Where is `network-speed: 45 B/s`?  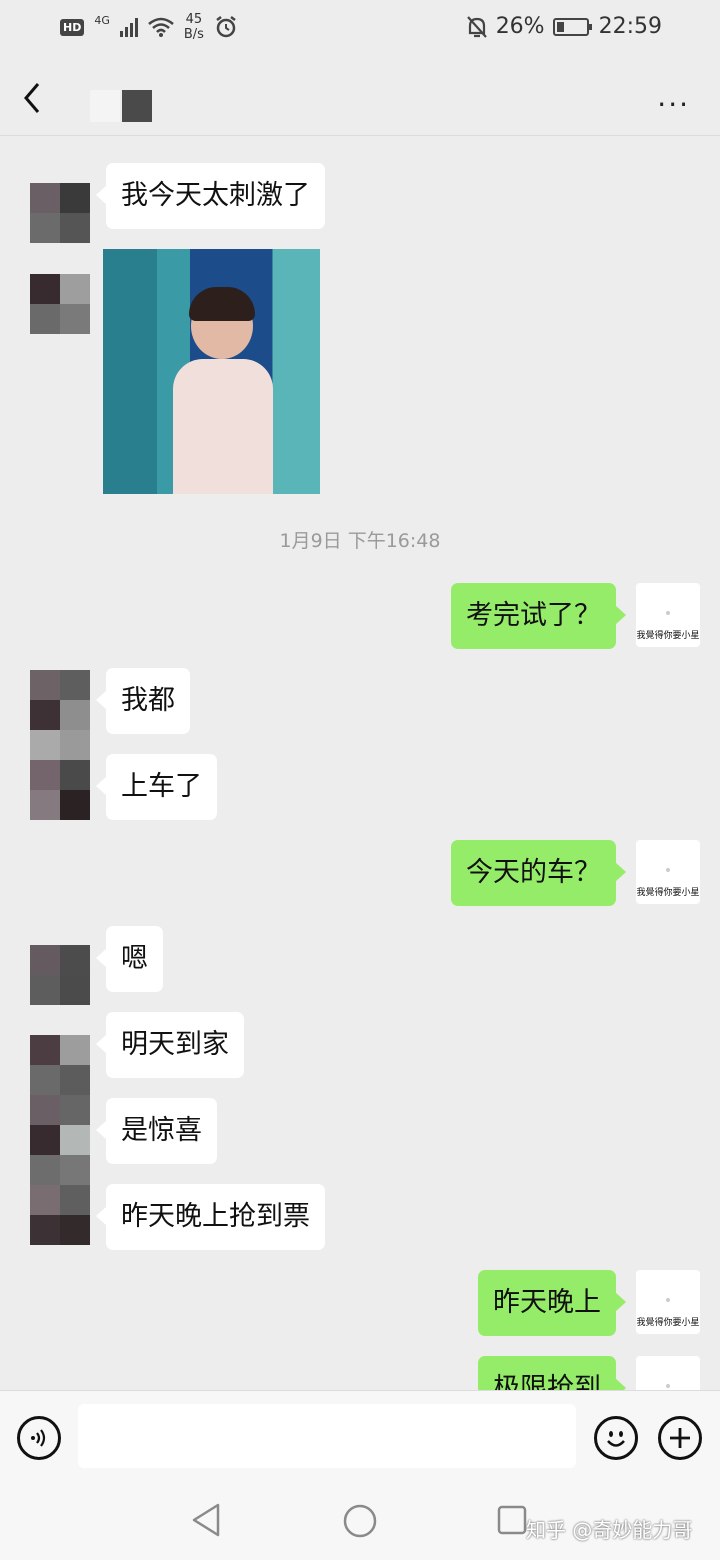
network-speed: 45 B/s is located at coordinates (194, 27).